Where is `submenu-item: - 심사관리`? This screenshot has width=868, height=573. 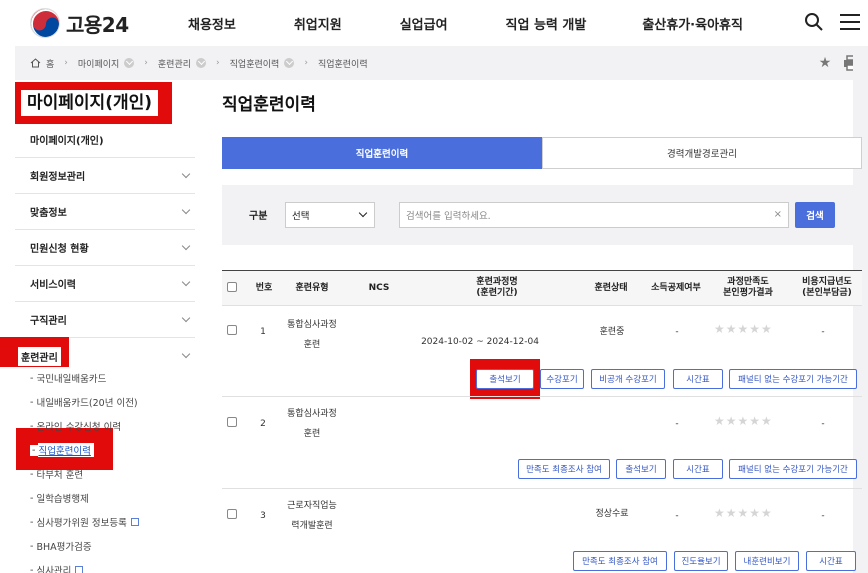
submenu-item: - 심사관리 is located at coordinates (112, 565).